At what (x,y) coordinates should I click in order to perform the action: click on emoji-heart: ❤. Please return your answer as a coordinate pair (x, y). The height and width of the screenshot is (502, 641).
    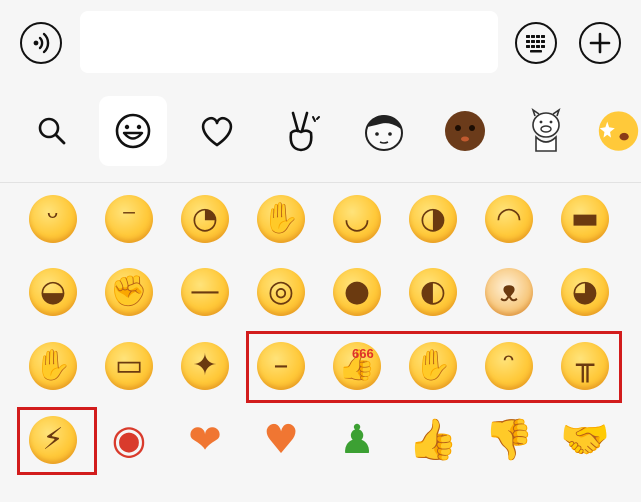
    Looking at the image, I should click on (205, 440).